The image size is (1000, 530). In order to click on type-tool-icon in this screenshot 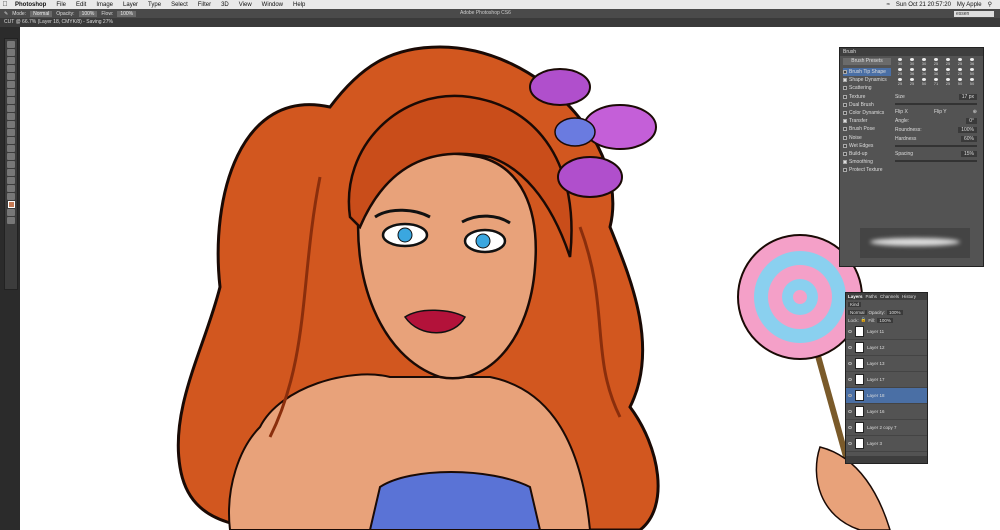, I will do `click(11, 164)`.